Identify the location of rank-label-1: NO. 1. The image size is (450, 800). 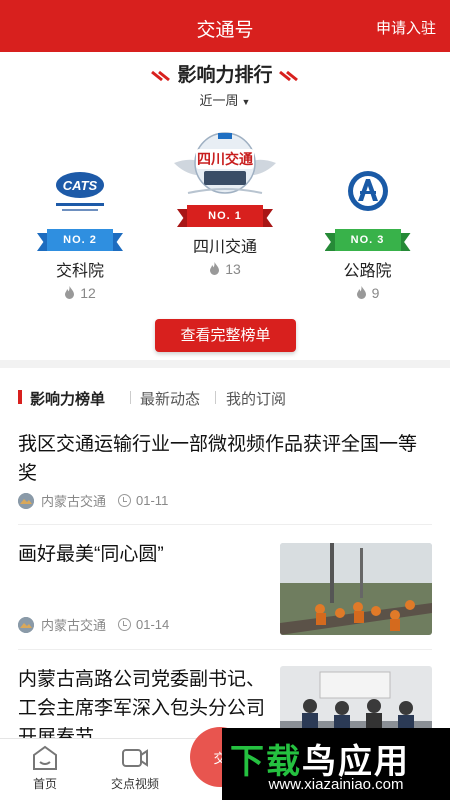
(225, 216).